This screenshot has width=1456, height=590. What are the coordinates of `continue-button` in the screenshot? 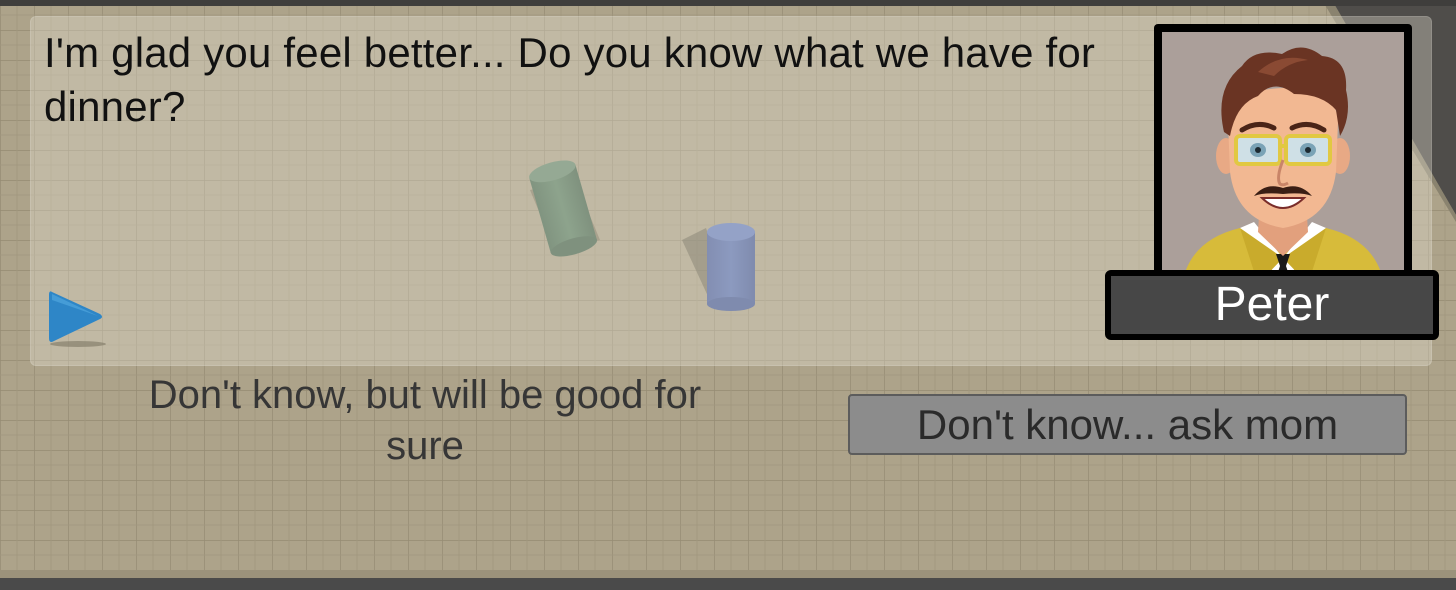 It's located at (77, 319).